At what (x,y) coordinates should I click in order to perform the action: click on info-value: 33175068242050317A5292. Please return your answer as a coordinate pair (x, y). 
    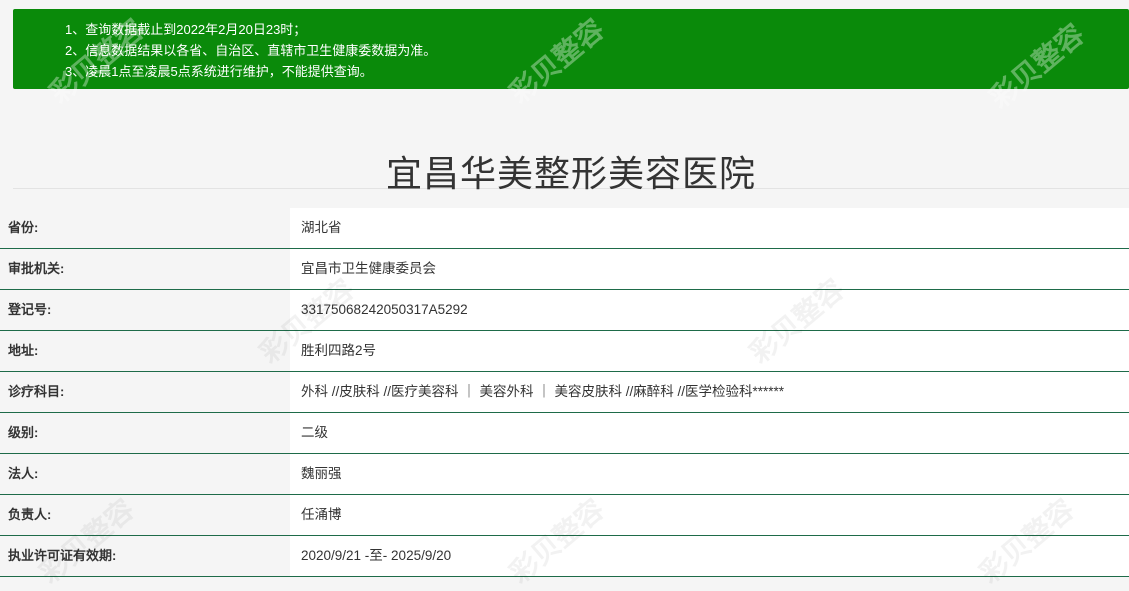
    Looking at the image, I should click on (384, 309).